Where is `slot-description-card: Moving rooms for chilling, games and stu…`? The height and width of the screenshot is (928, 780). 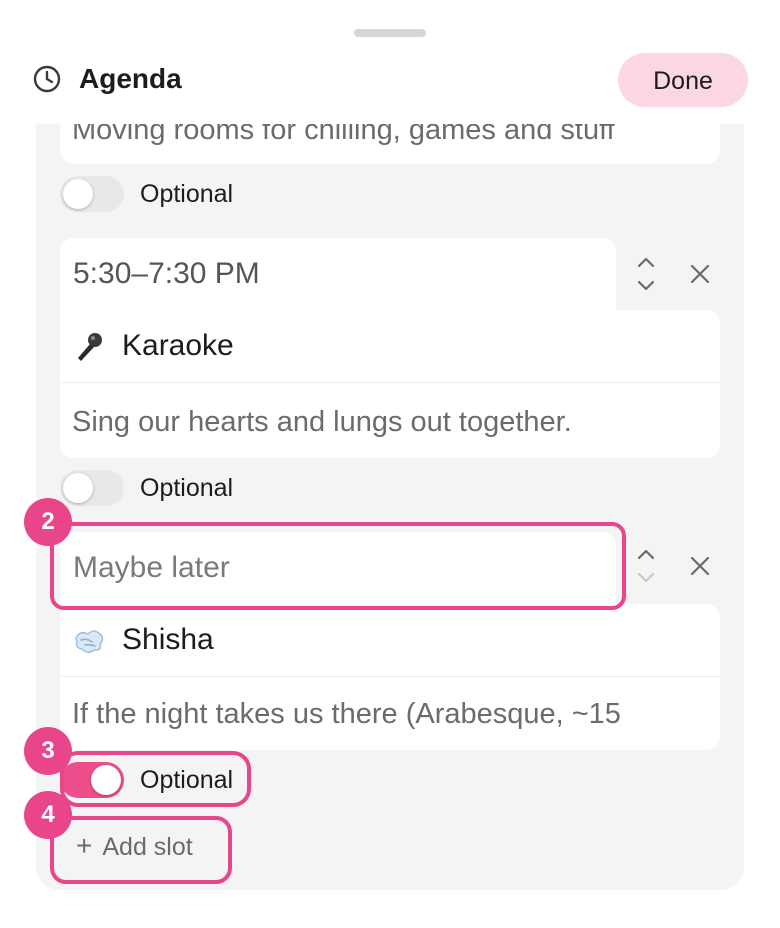
slot-description-card: Moving rooms for chilling, games and stu… is located at coordinates (390, 144).